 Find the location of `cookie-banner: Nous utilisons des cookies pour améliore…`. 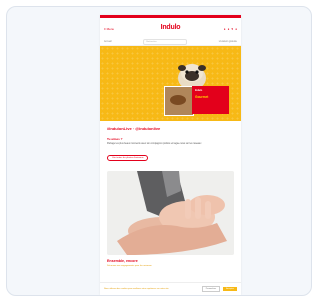

cookie-banner: Nous utilisons des cookies pour améliore… is located at coordinates (170, 288).